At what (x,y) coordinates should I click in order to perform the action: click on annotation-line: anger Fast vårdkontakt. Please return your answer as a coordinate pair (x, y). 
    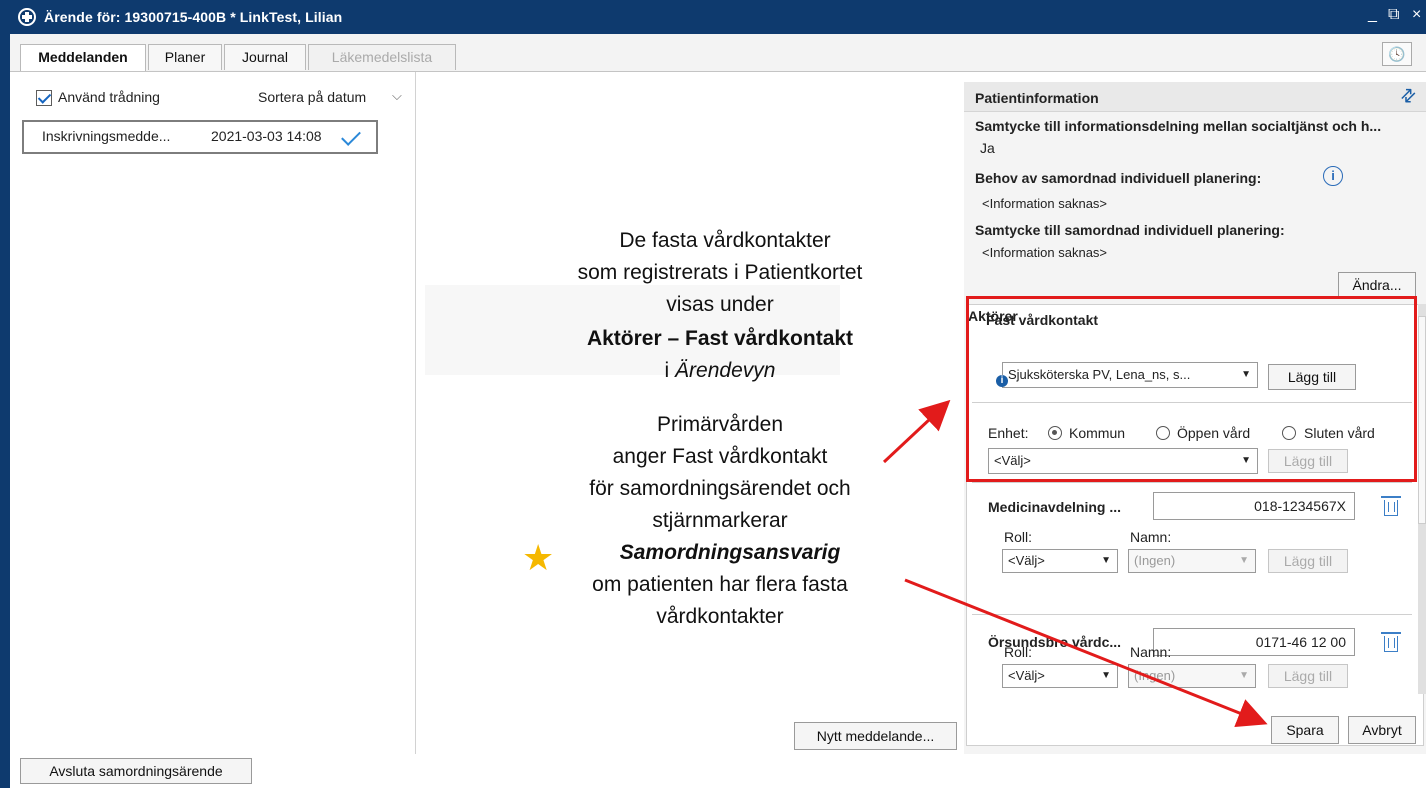
    Looking at the image, I should click on (720, 456).